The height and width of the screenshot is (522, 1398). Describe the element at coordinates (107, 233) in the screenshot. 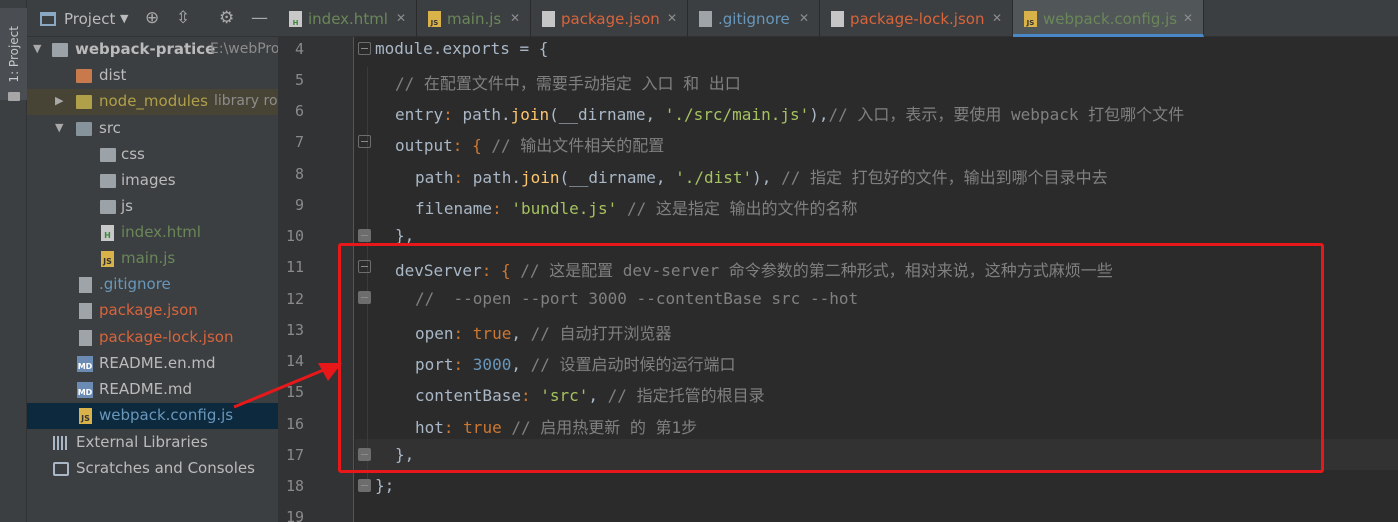

I see `html-file-icon: H` at that location.